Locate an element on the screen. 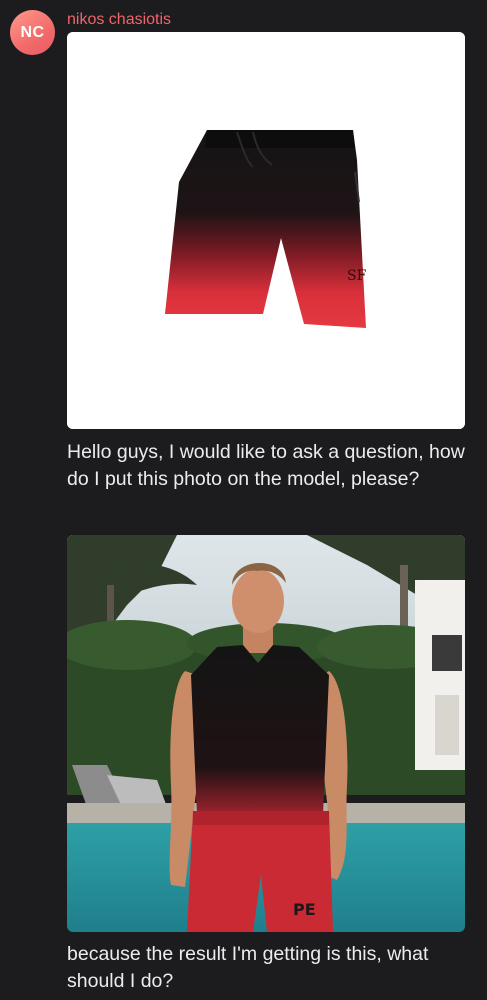  avatar: NC is located at coordinates (32, 32).